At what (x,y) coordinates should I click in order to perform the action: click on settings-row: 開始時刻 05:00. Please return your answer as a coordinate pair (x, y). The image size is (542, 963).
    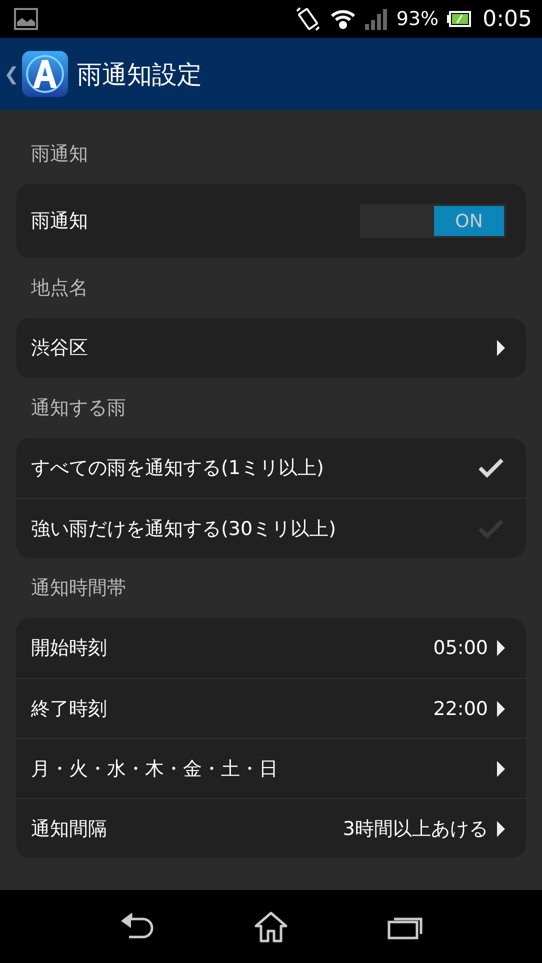
    Looking at the image, I should click on (271, 648).